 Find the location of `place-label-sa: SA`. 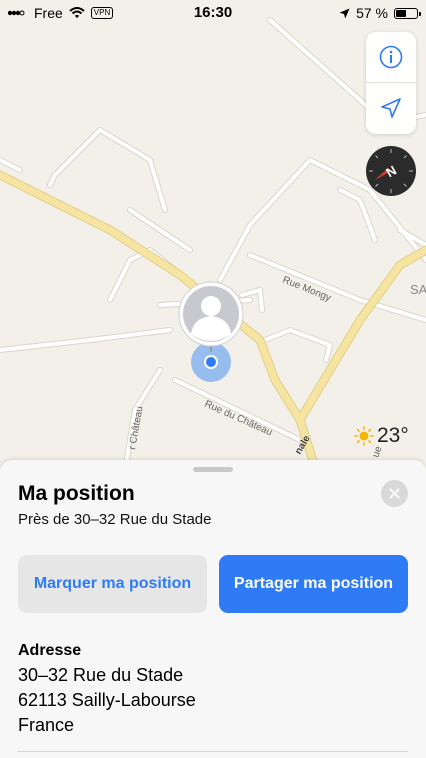

place-label-sa: SA is located at coordinates (418, 289).